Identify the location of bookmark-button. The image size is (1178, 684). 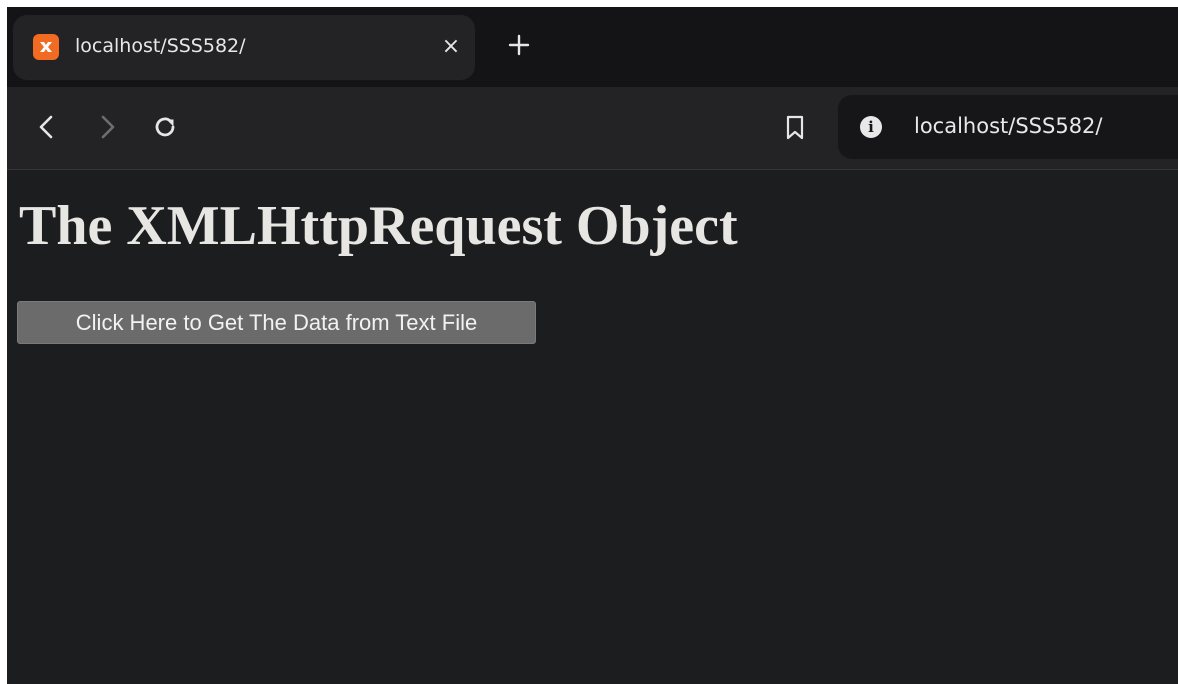
(795, 127).